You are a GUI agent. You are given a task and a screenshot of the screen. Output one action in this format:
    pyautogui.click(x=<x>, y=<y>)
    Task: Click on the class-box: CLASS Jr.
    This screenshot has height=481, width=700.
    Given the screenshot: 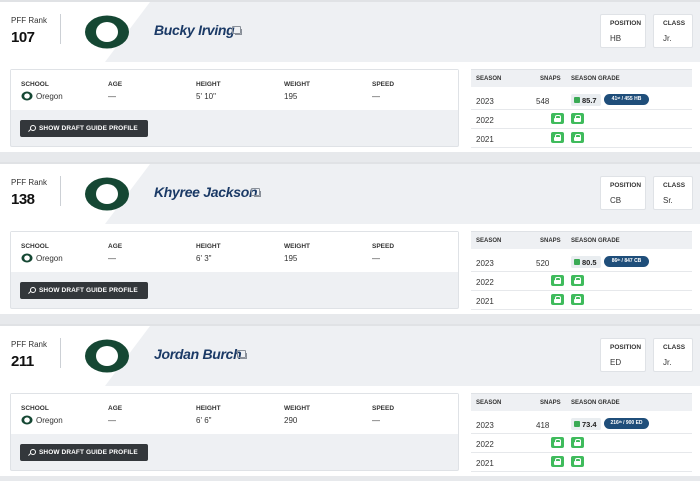 What is the action you would take?
    pyautogui.click(x=673, y=31)
    